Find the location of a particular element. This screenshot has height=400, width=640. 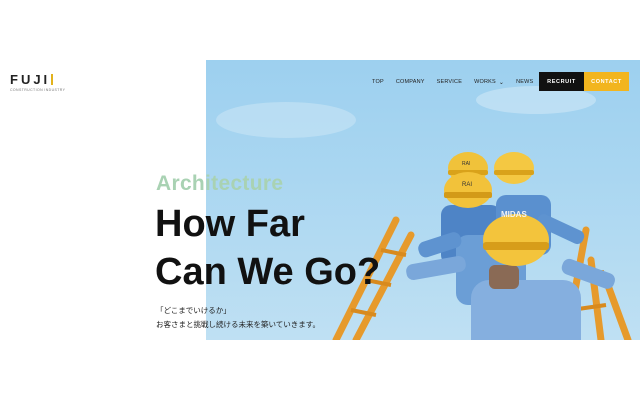

hero-copy-line-1: 「どこまでいけるか」 is located at coordinates (193, 310).